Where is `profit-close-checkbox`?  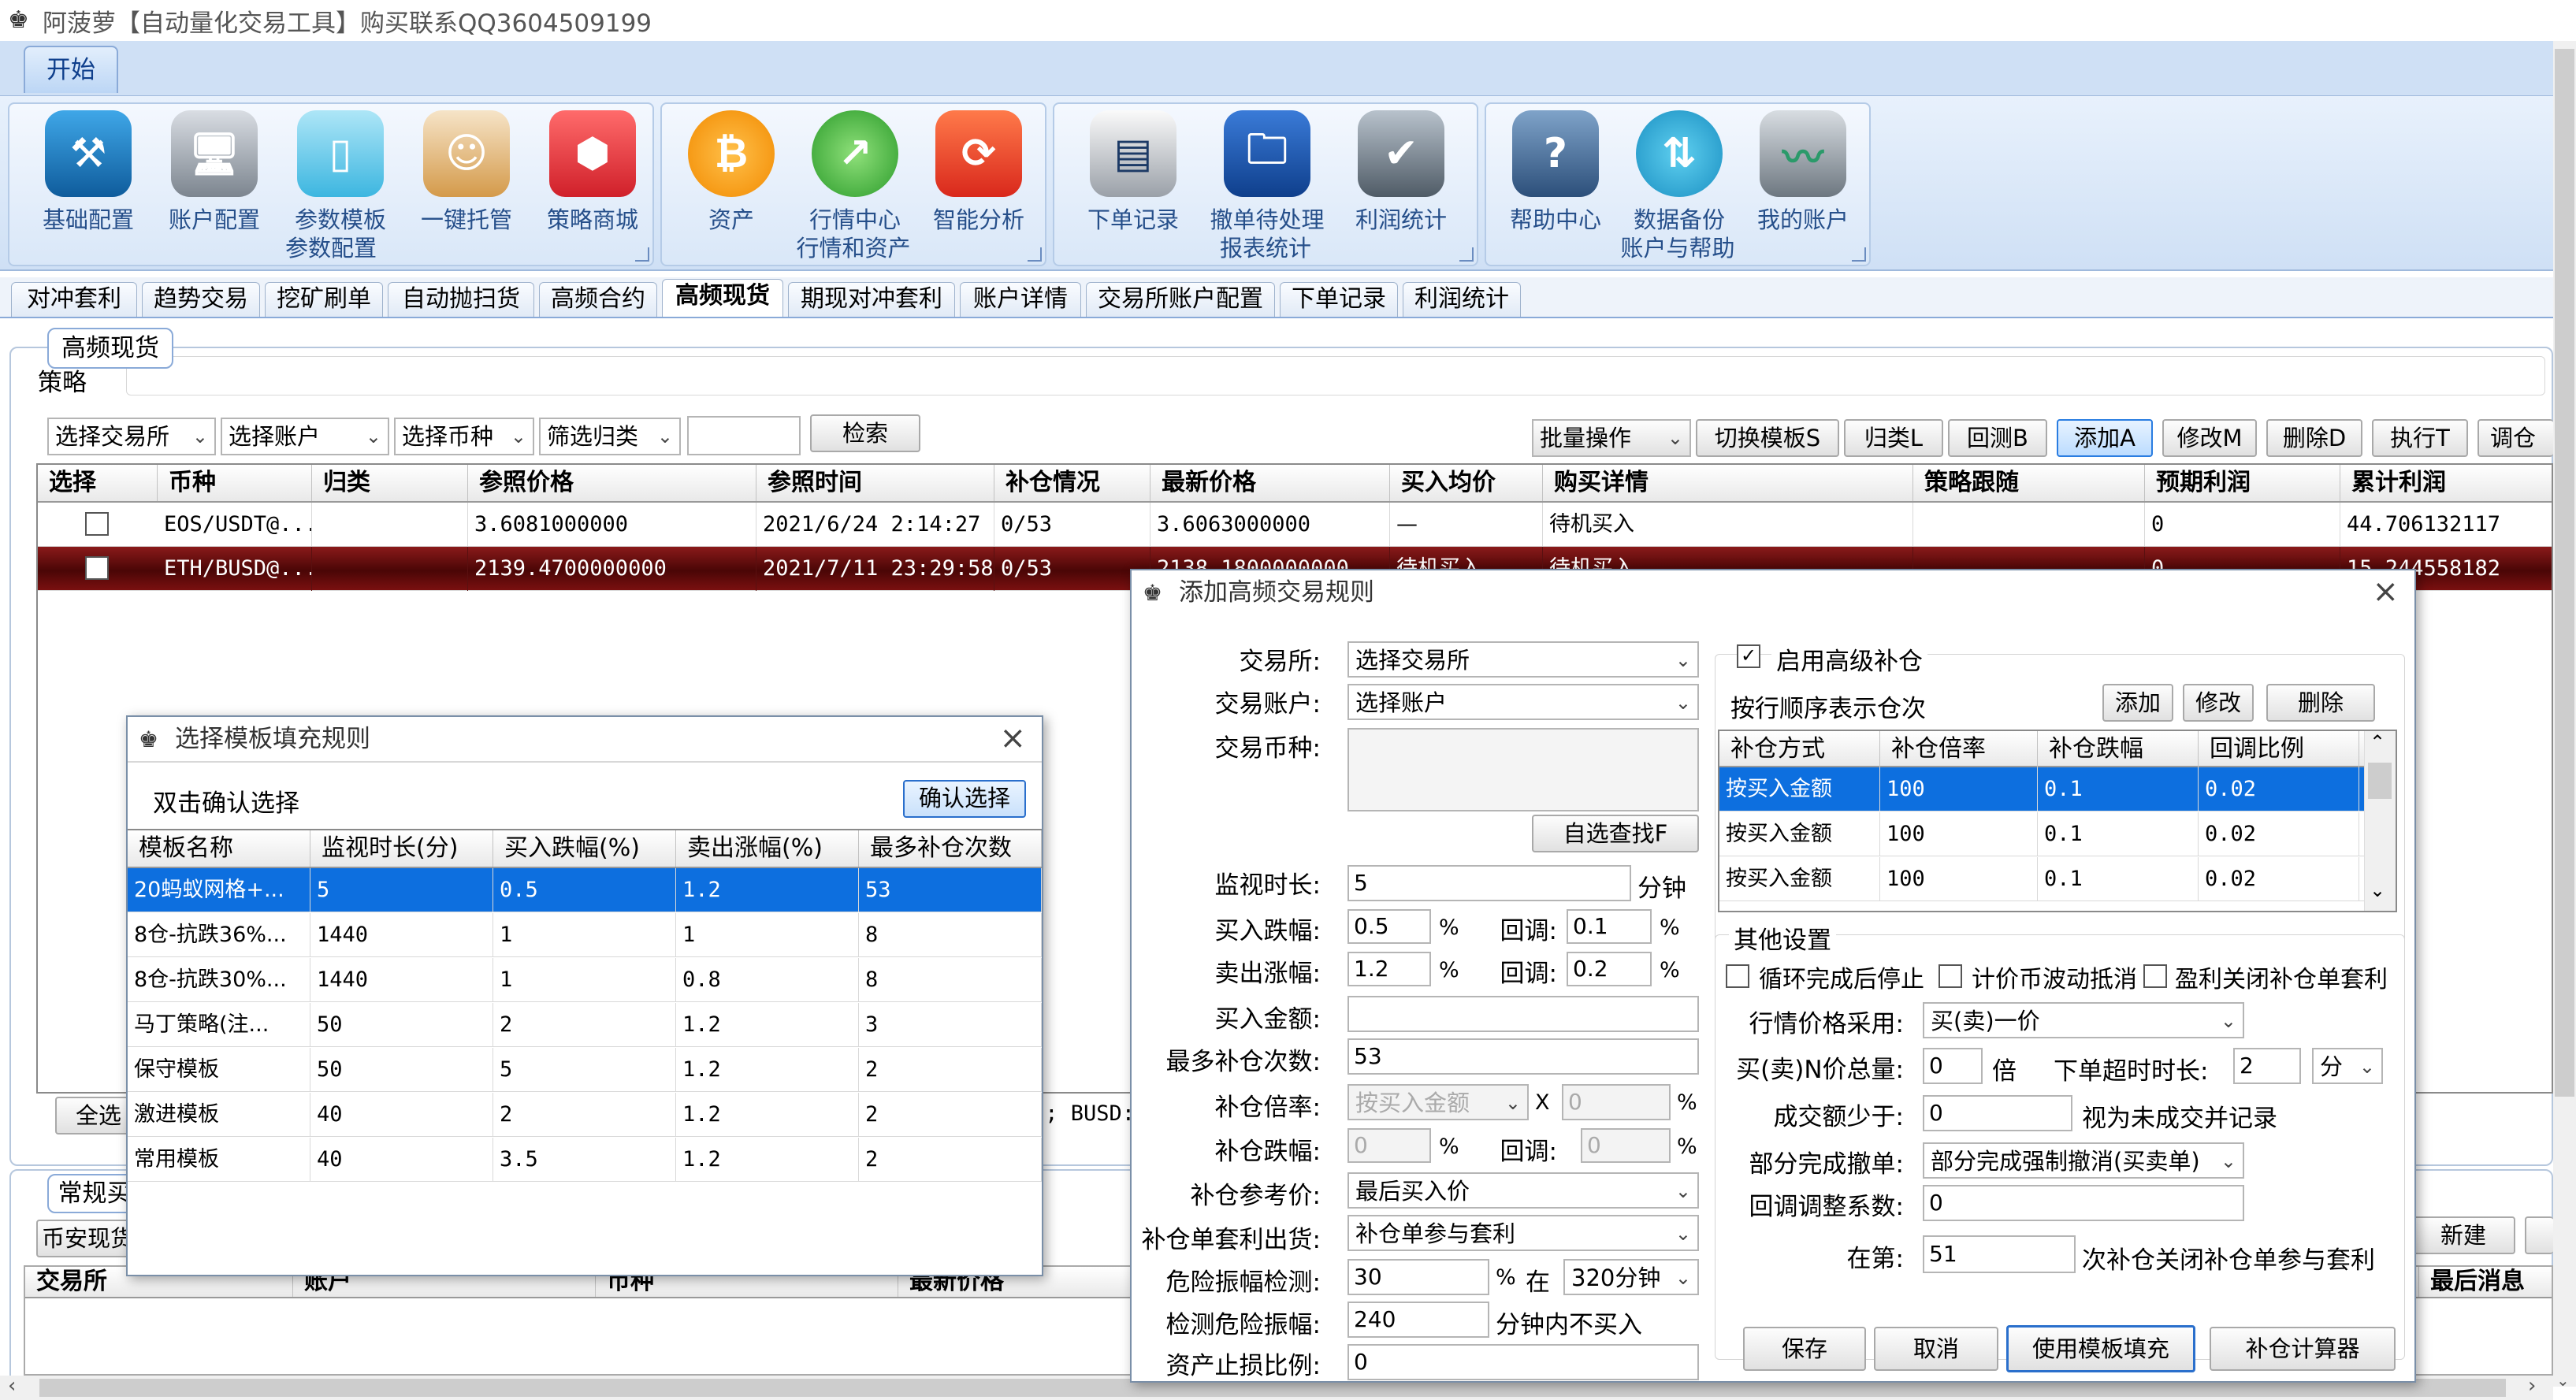 profit-close-checkbox is located at coordinates (2155, 976).